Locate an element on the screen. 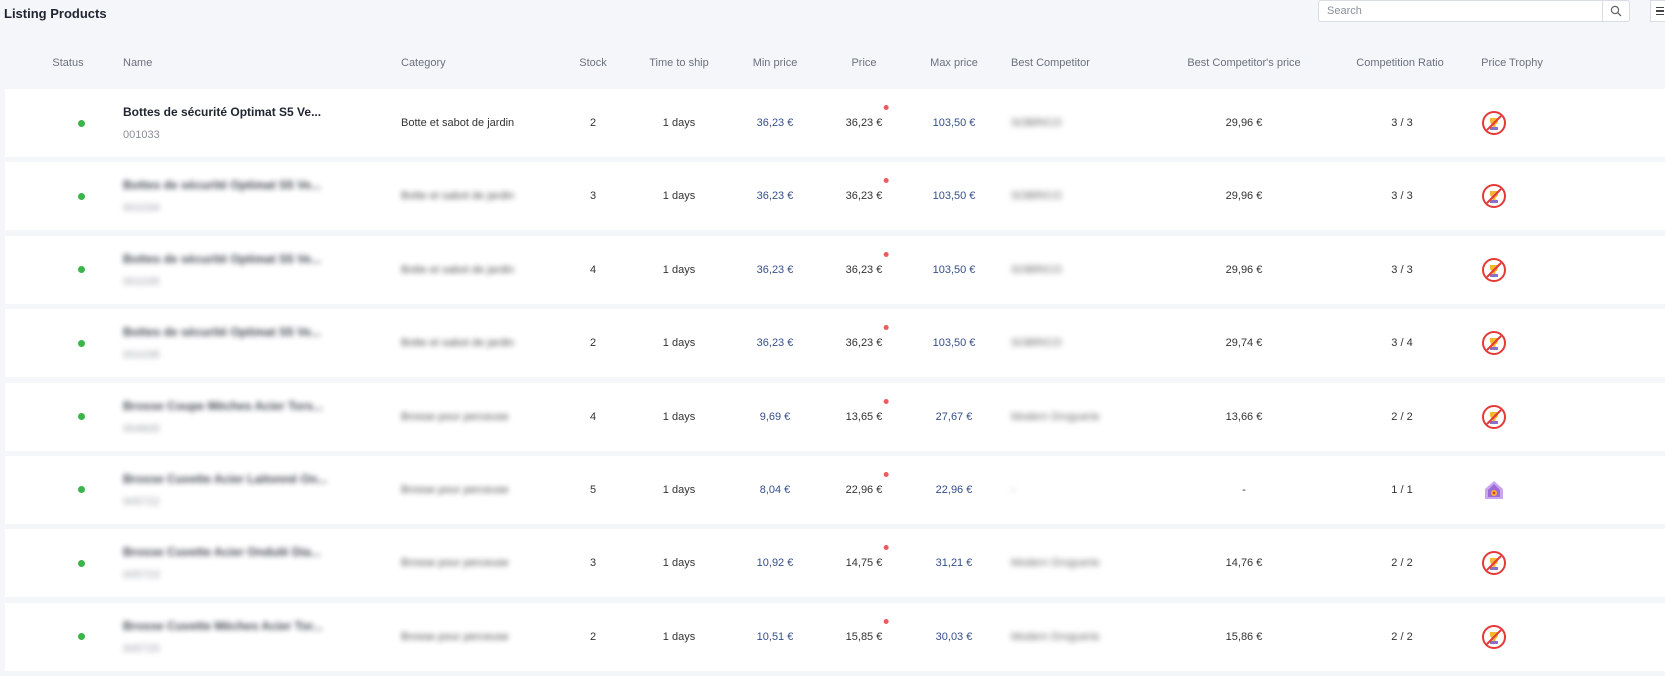  col-price-trophy: Price Trophy is located at coordinates (1512, 63).